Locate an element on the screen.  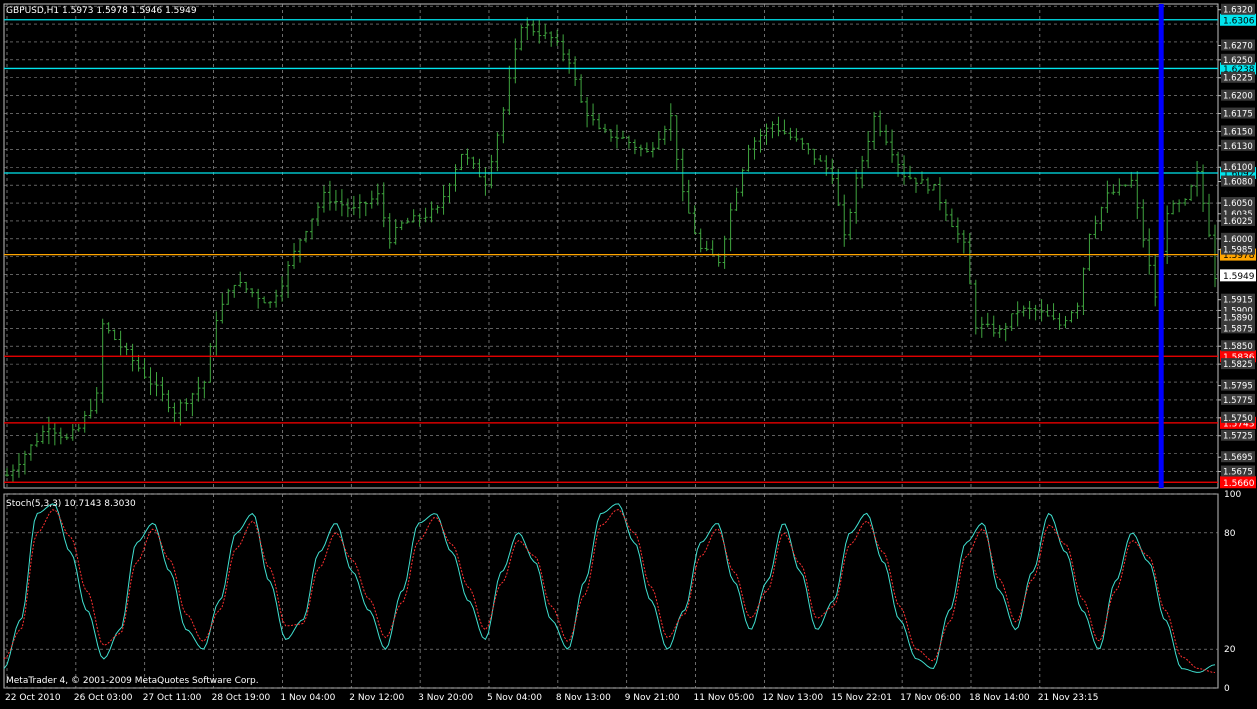
svg-text: 1.6200 is located at coordinates (1238, 97).